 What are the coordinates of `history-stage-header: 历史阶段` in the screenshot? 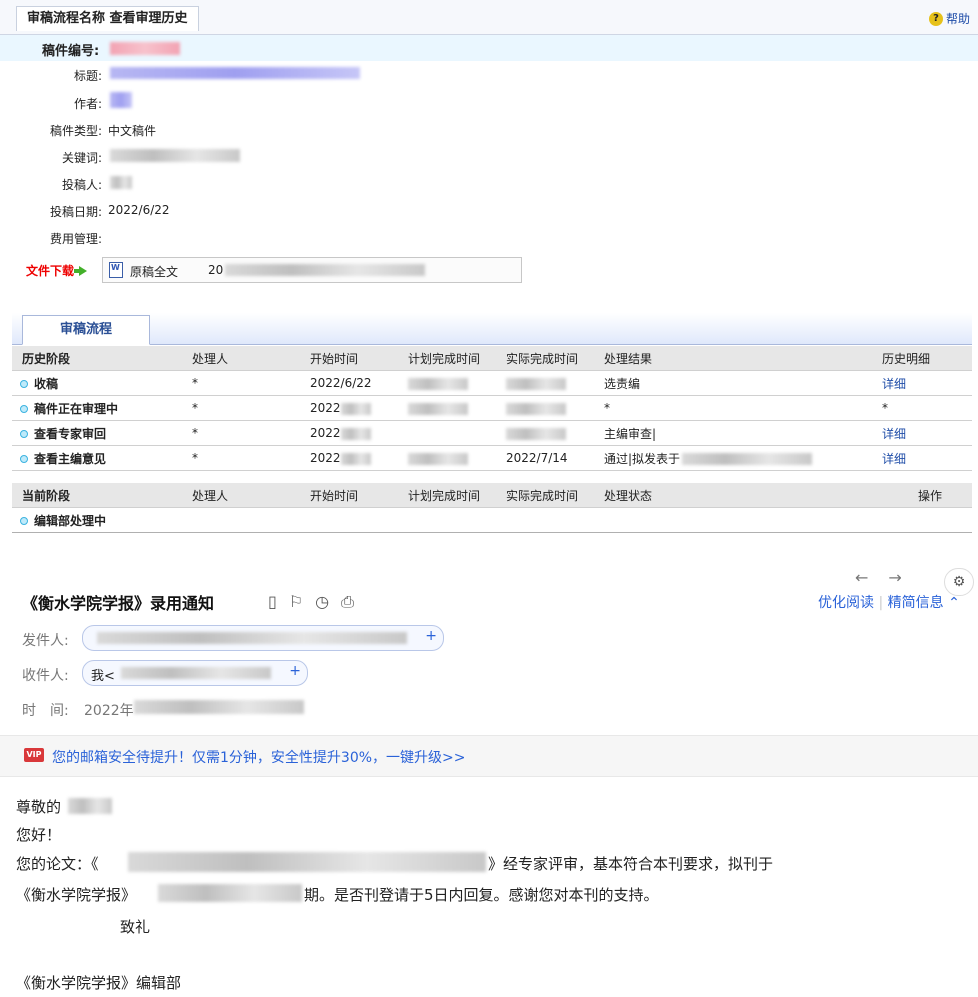 It's located at (102, 358).